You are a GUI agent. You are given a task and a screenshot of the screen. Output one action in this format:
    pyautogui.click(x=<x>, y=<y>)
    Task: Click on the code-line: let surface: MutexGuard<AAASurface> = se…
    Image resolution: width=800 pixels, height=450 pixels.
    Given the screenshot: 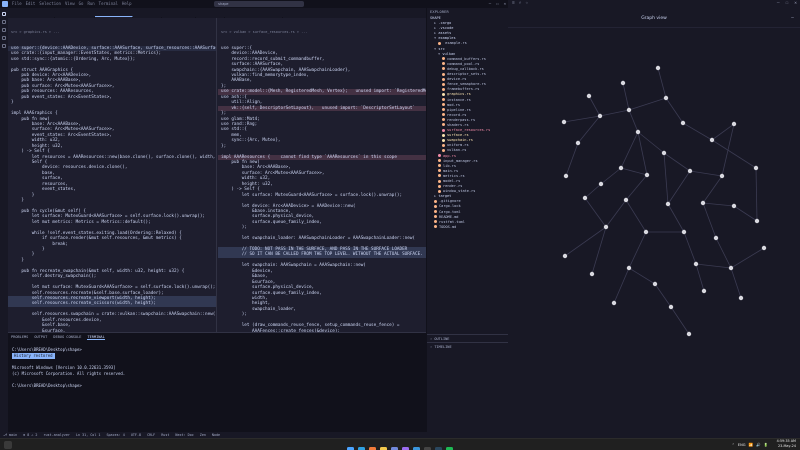 What is the action you would take?
    pyautogui.click(x=112, y=216)
    